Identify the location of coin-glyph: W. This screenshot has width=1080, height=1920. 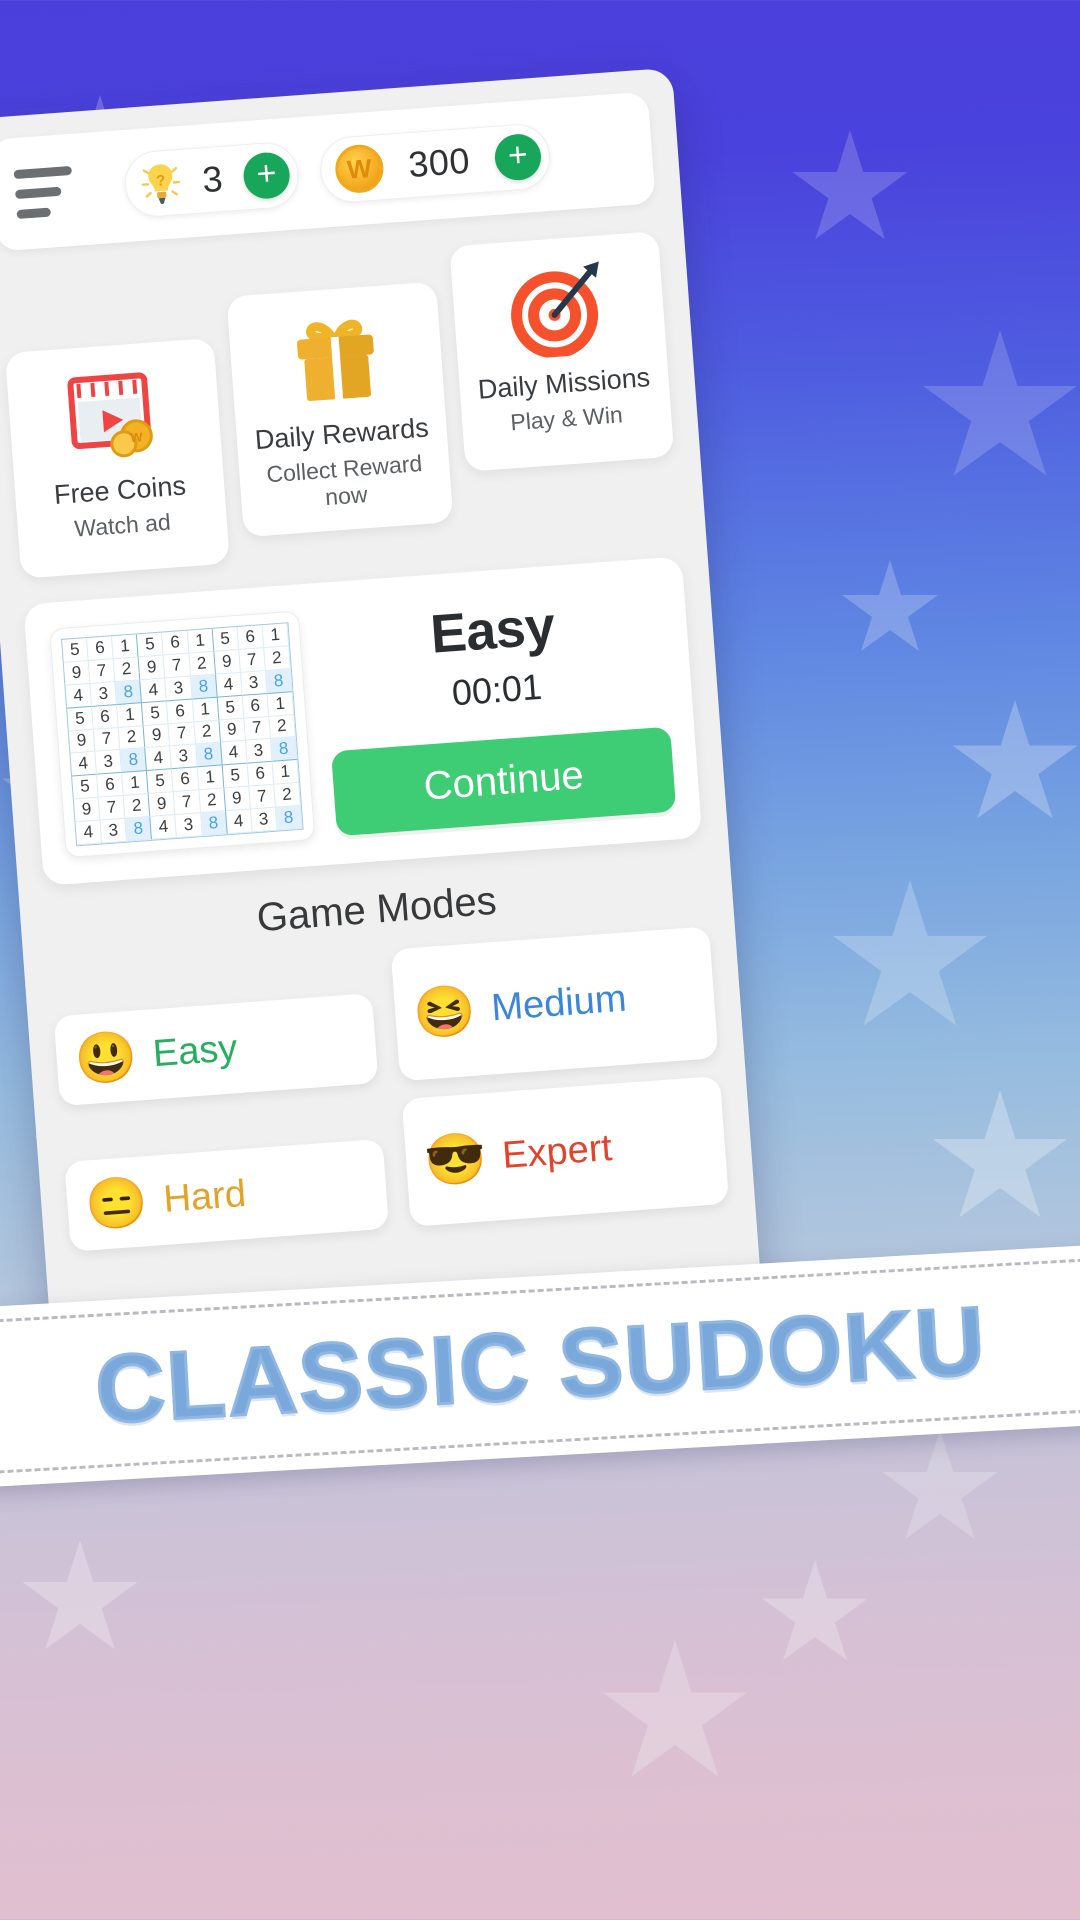
(359, 168).